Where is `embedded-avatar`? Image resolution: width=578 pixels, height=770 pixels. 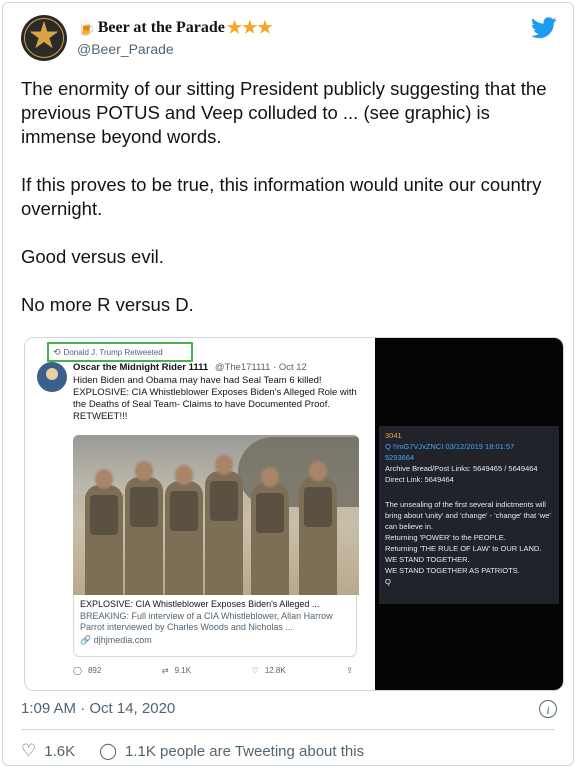
embedded-avatar is located at coordinates (52, 377).